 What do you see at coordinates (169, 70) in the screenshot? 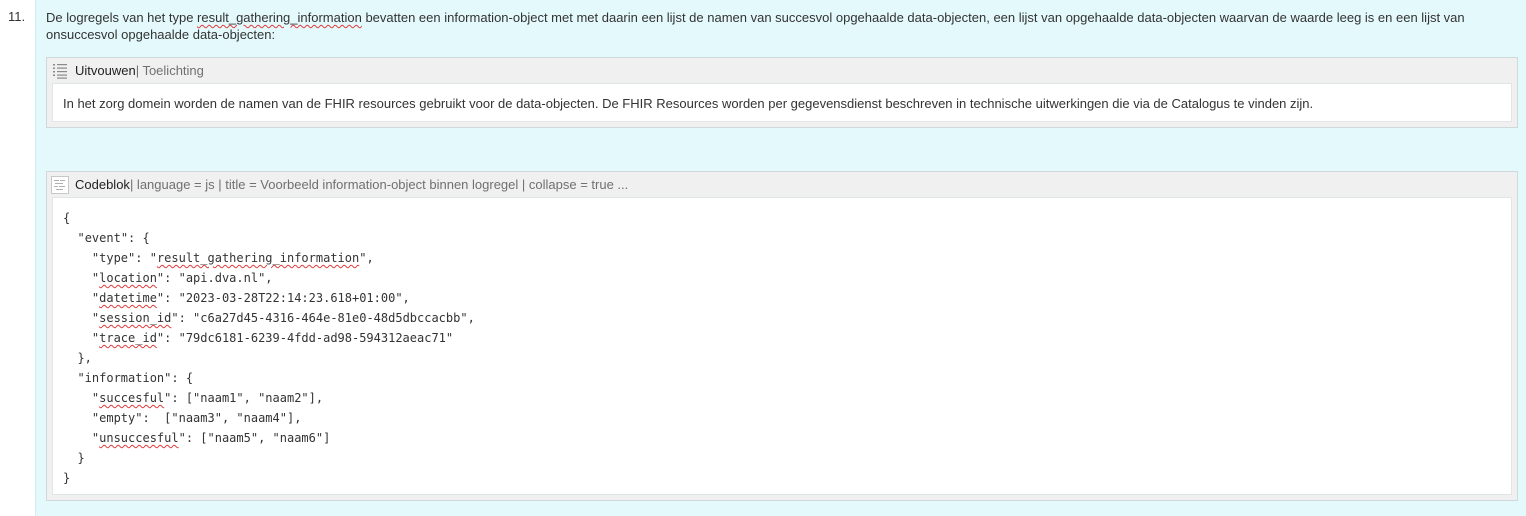
I see `expand-macro-params: | Toelichting` at bounding box center [169, 70].